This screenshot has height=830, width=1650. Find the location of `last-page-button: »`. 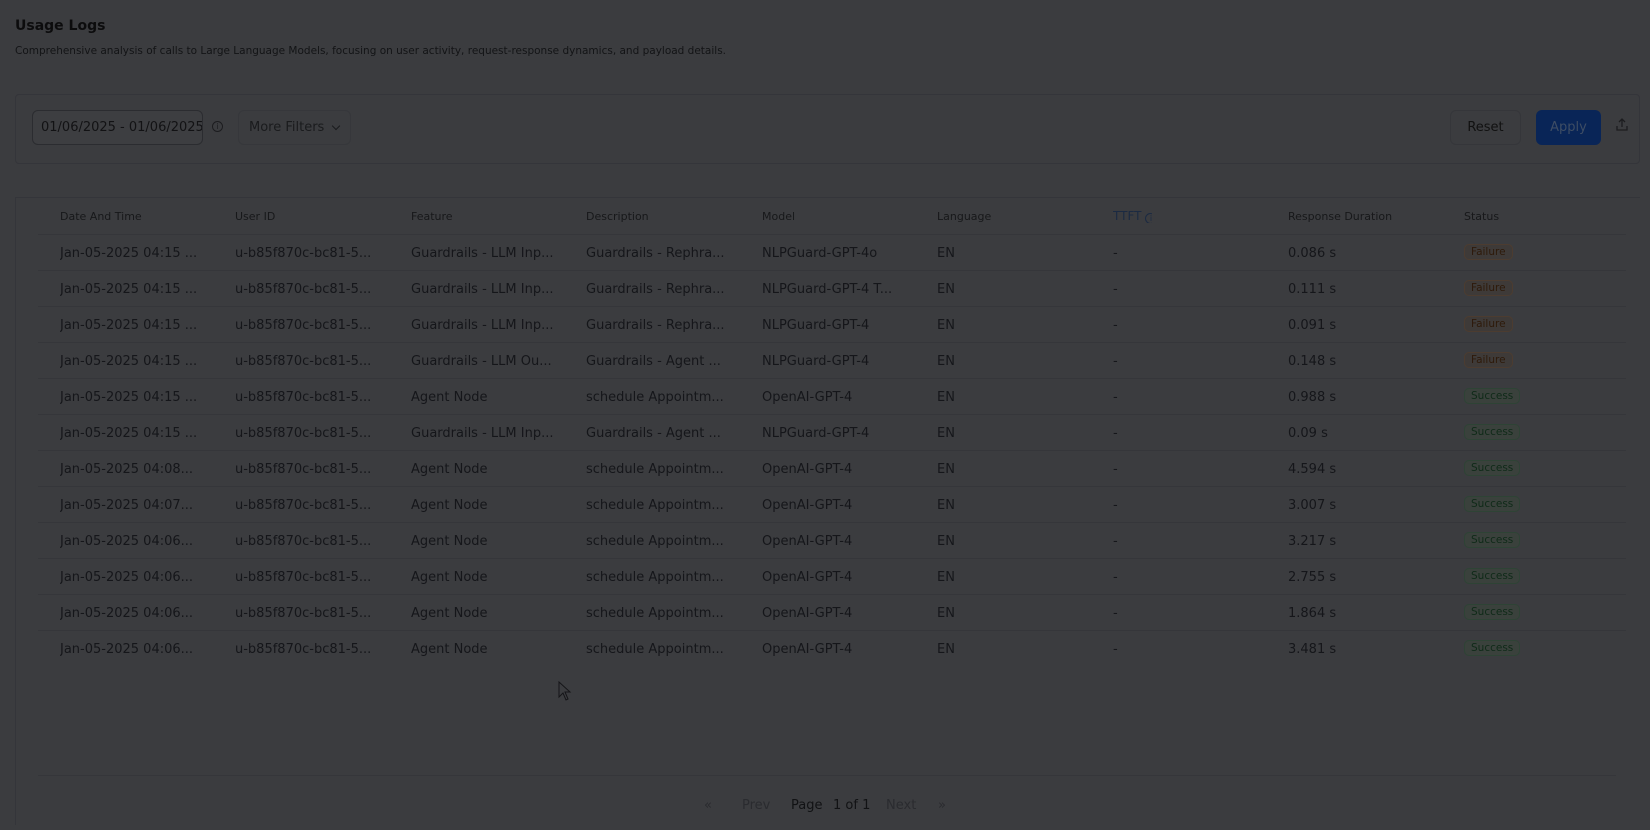

last-page-button: » is located at coordinates (942, 805).